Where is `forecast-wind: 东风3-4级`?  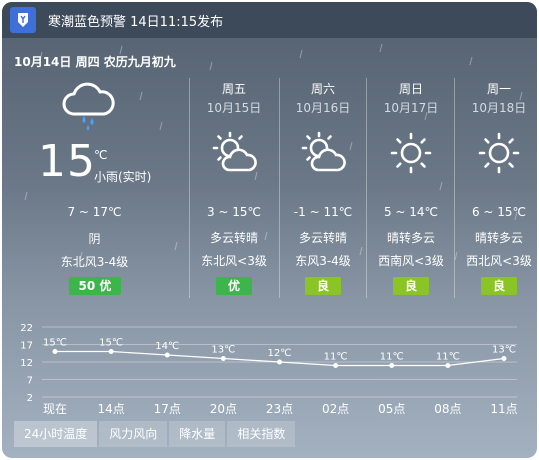 forecast-wind: 东风3-4级 is located at coordinates (323, 261).